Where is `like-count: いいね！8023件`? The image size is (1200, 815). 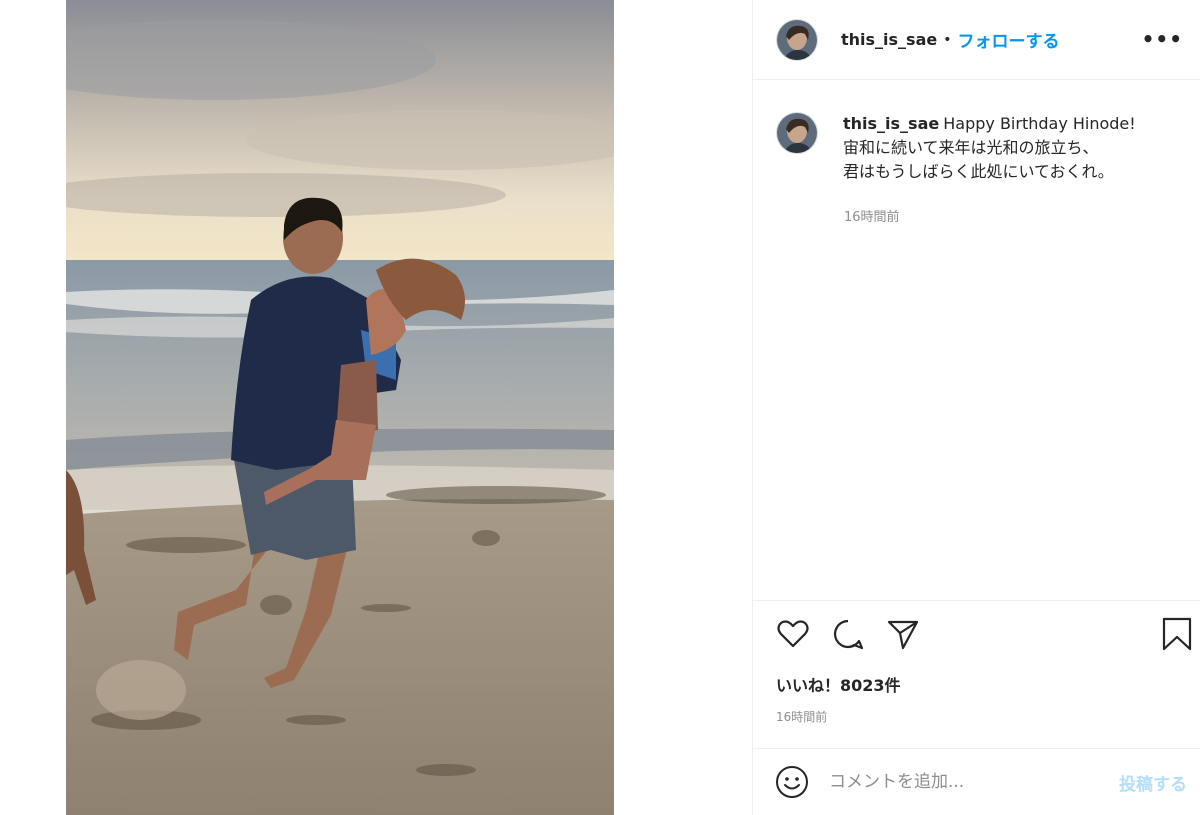
like-count: いいね！8023件 is located at coordinates (838, 684).